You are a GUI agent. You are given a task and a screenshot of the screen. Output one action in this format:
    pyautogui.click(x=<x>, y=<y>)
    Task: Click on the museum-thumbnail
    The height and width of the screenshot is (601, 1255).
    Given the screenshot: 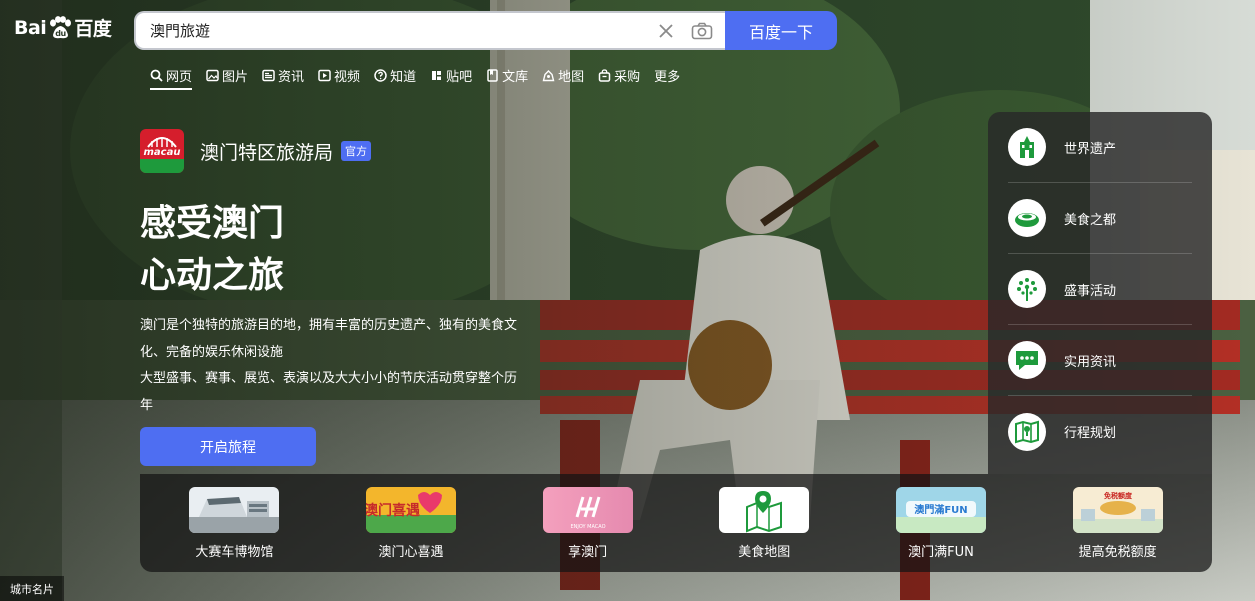 What is the action you would take?
    pyautogui.click(x=234, y=510)
    